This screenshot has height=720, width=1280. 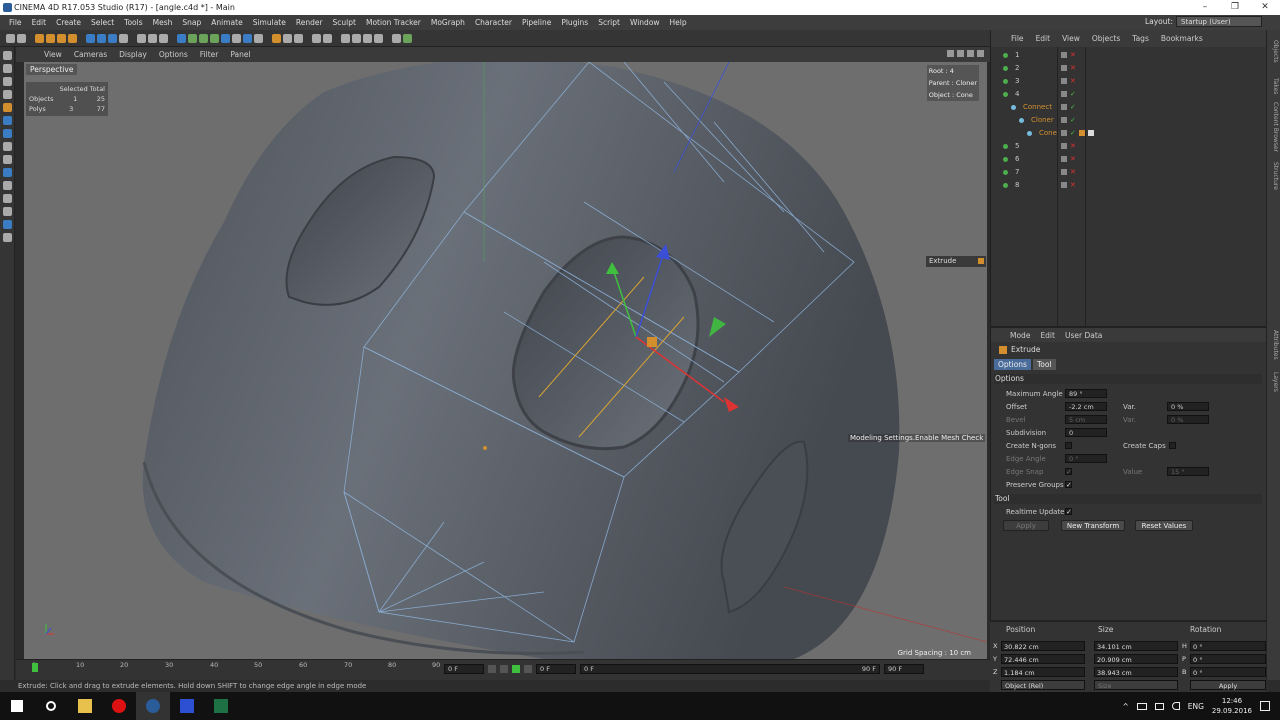 What do you see at coordinates (407, 38) in the screenshot?
I see `tweak-icon` at bounding box center [407, 38].